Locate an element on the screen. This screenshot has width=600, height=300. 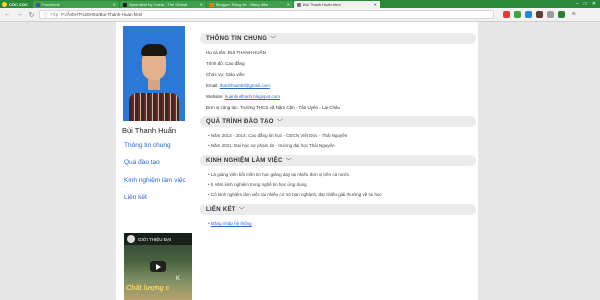
extension-leaf-icon is located at coordinates (561, 14).